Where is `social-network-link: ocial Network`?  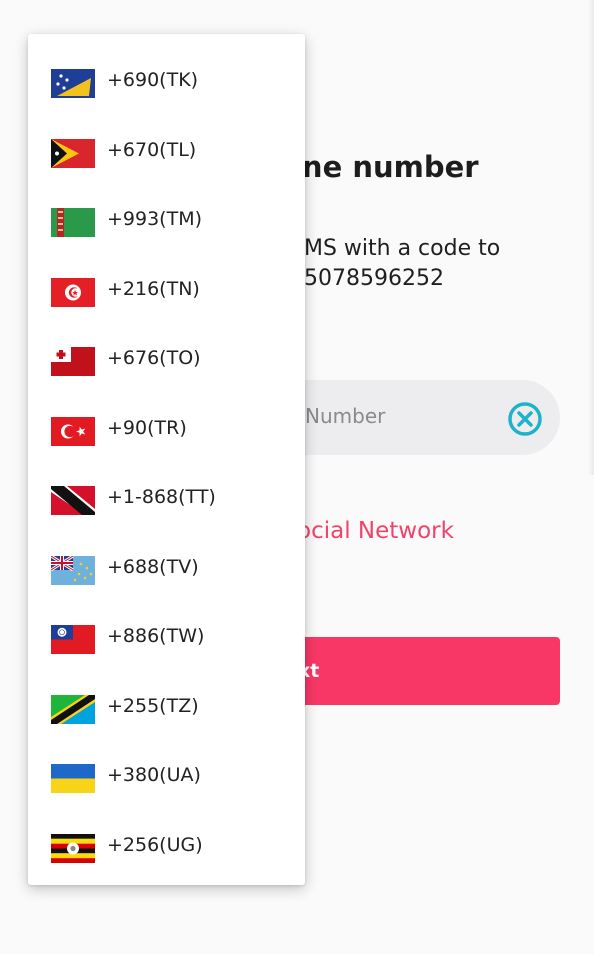
social-network-link: ocial Network is located at coordinates (375, 531).